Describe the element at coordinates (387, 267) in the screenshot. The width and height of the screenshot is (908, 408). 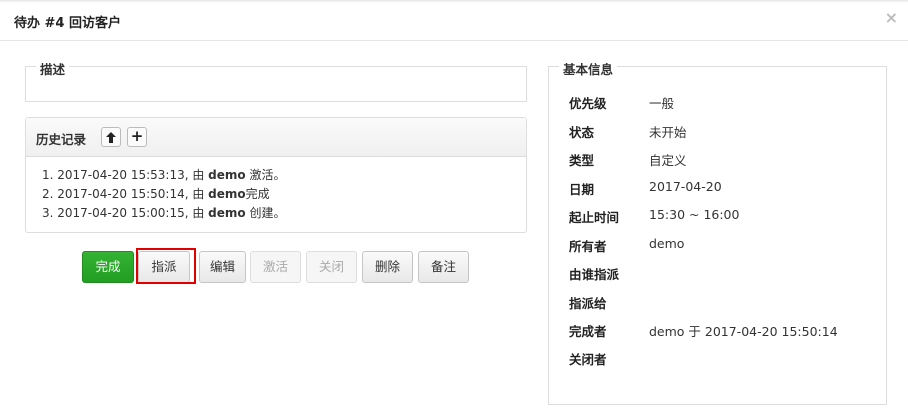
I see `delete-button: 删除` at that location.